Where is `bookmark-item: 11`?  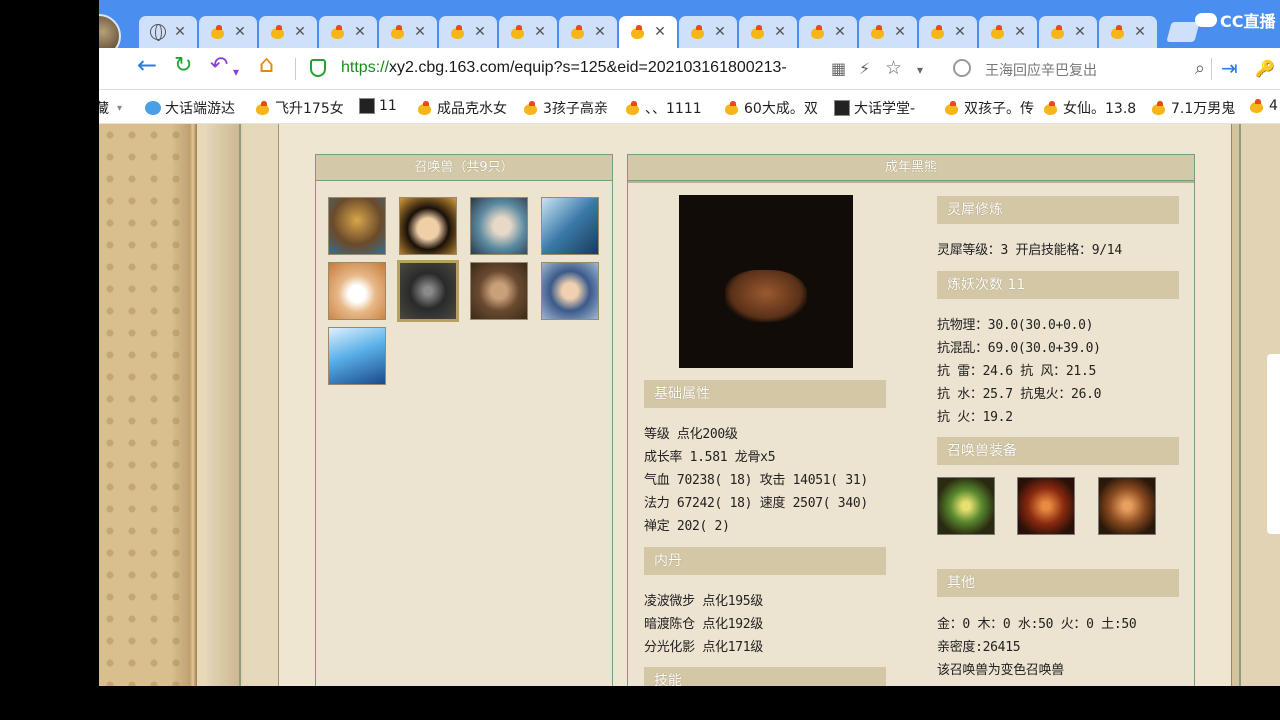
bookmark-item: 11 is located at coordinates (378, 106).